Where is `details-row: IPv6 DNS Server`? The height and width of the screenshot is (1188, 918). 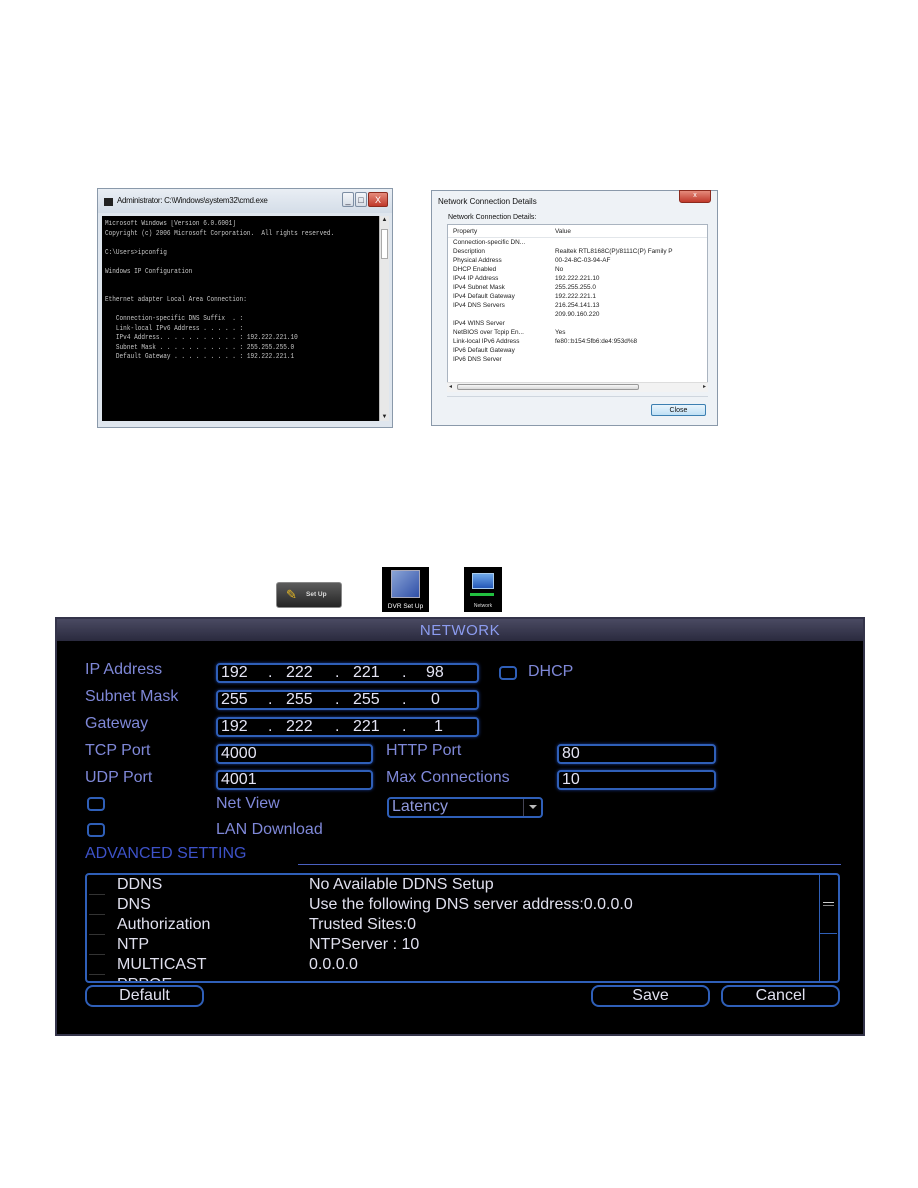
details-row: IPv6 DNS Server is located at coordinates (577, 360).